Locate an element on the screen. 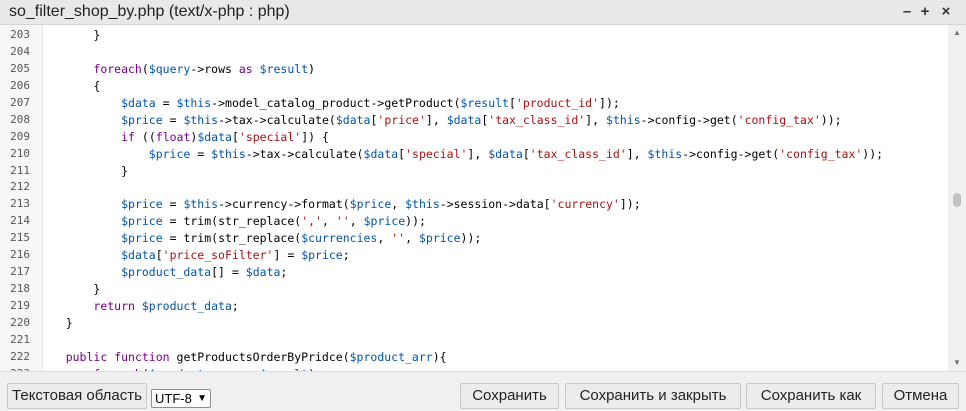  code-line: 218 } is located at coordinates (474, 289).